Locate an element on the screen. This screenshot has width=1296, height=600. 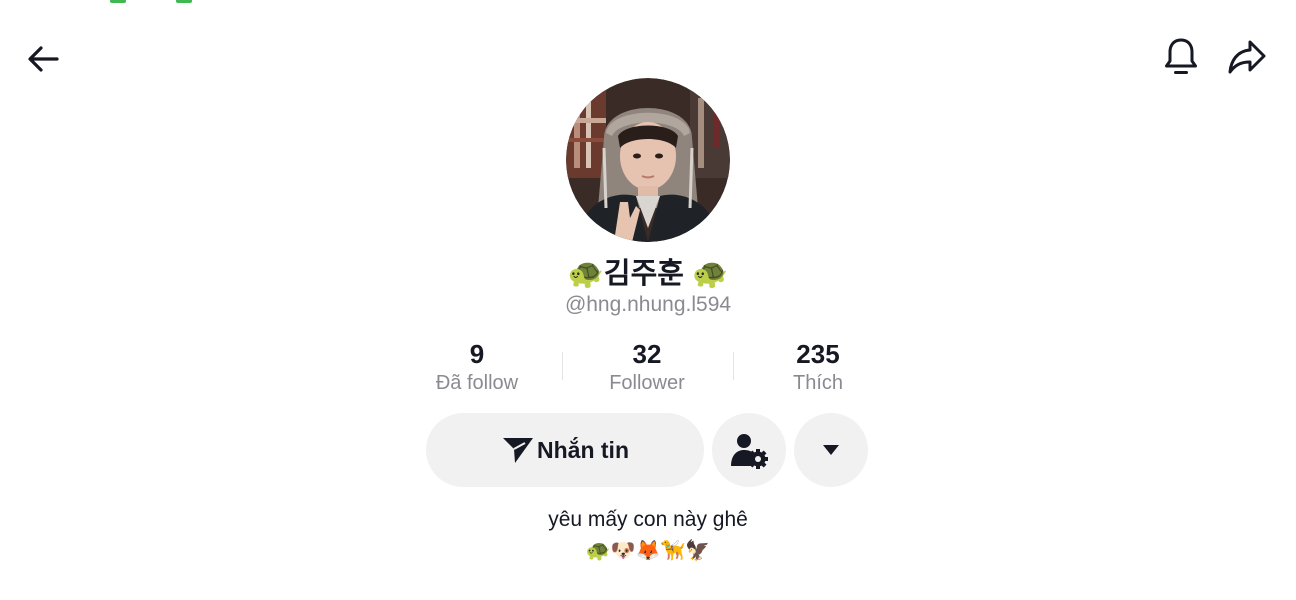
notification-button is located at coordinates (1181, 57).